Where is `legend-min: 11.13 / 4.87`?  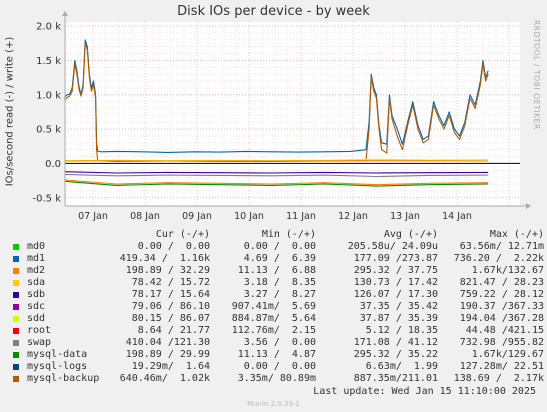 legend-min: 11.13 / 4.87 is located at coordinates (276, 354).